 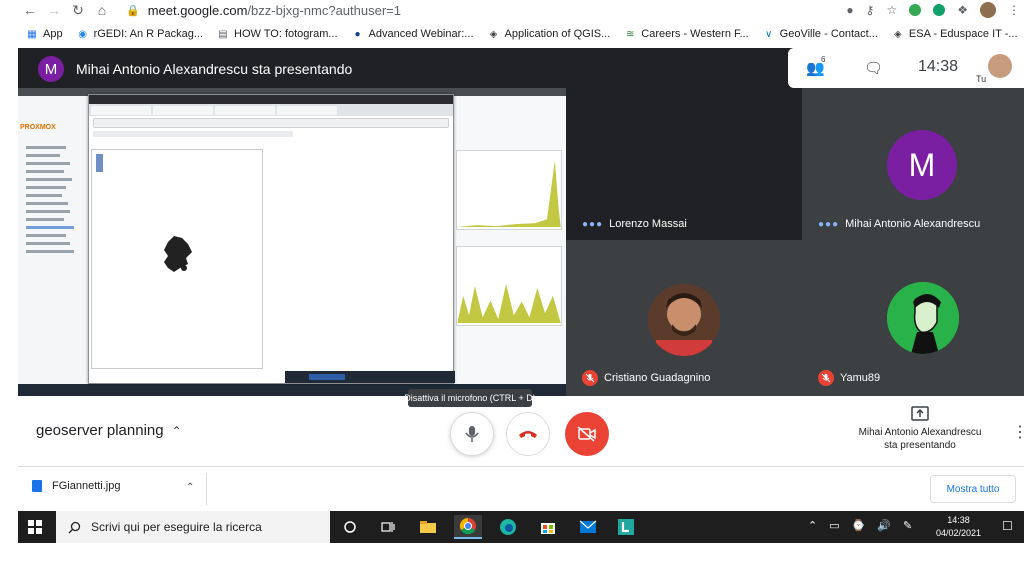 I want to click on extension-green-icon, so click(x=915, y=10).